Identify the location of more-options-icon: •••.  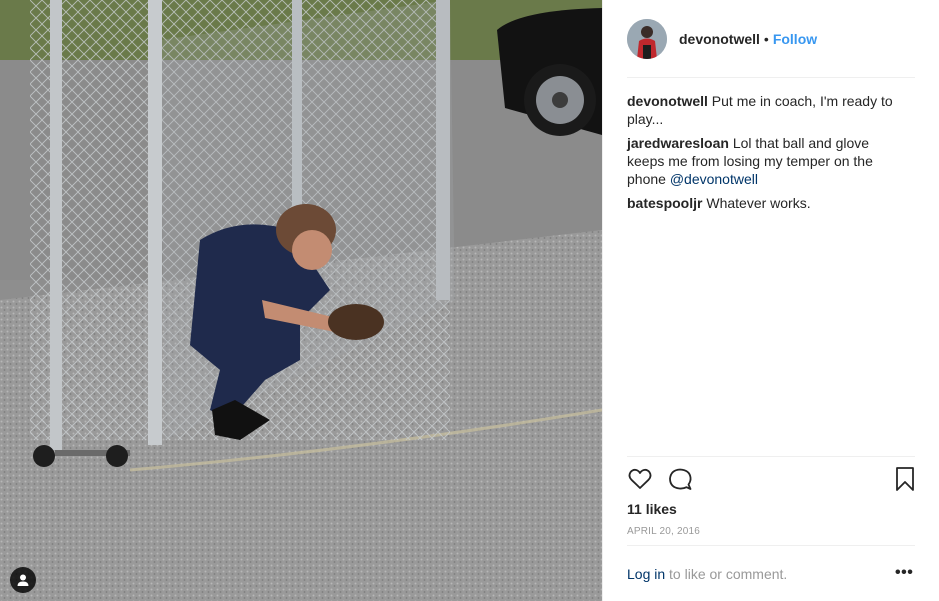
(904, 573).